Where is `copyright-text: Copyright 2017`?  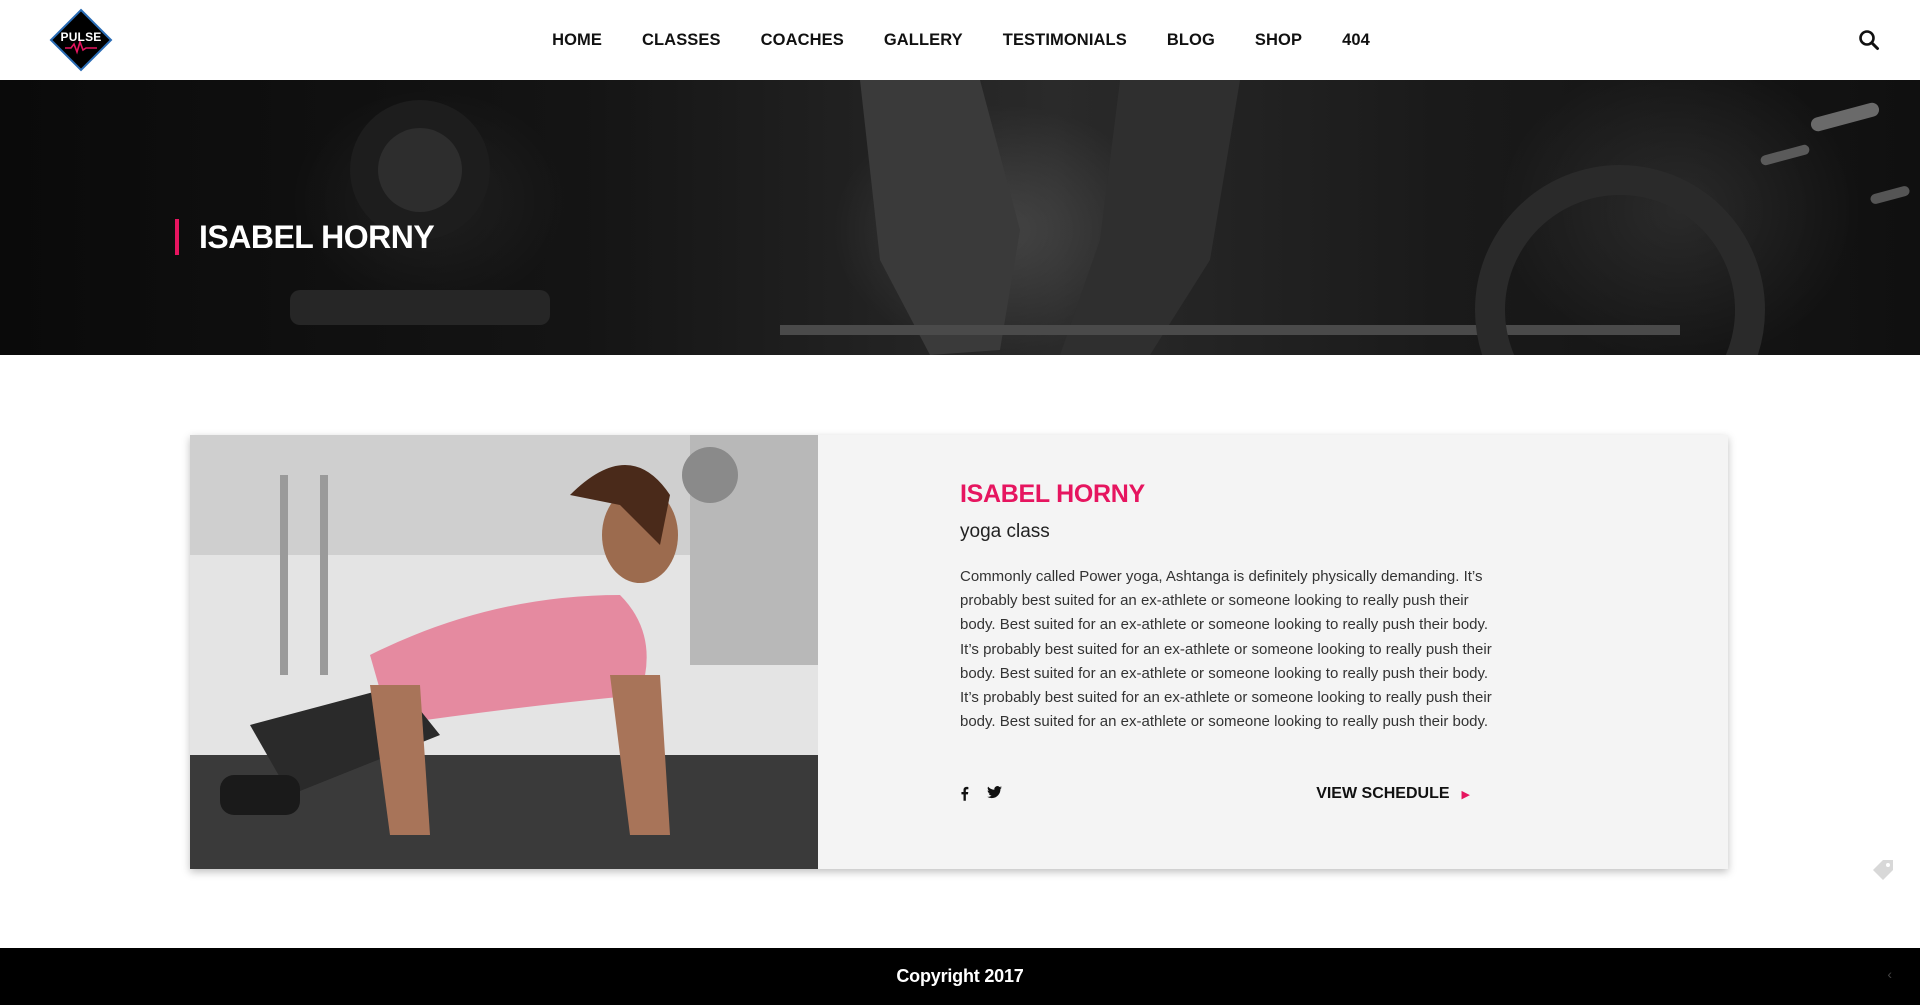
copyright-text: Copyright 2017 is located at coordinates (960, 976).